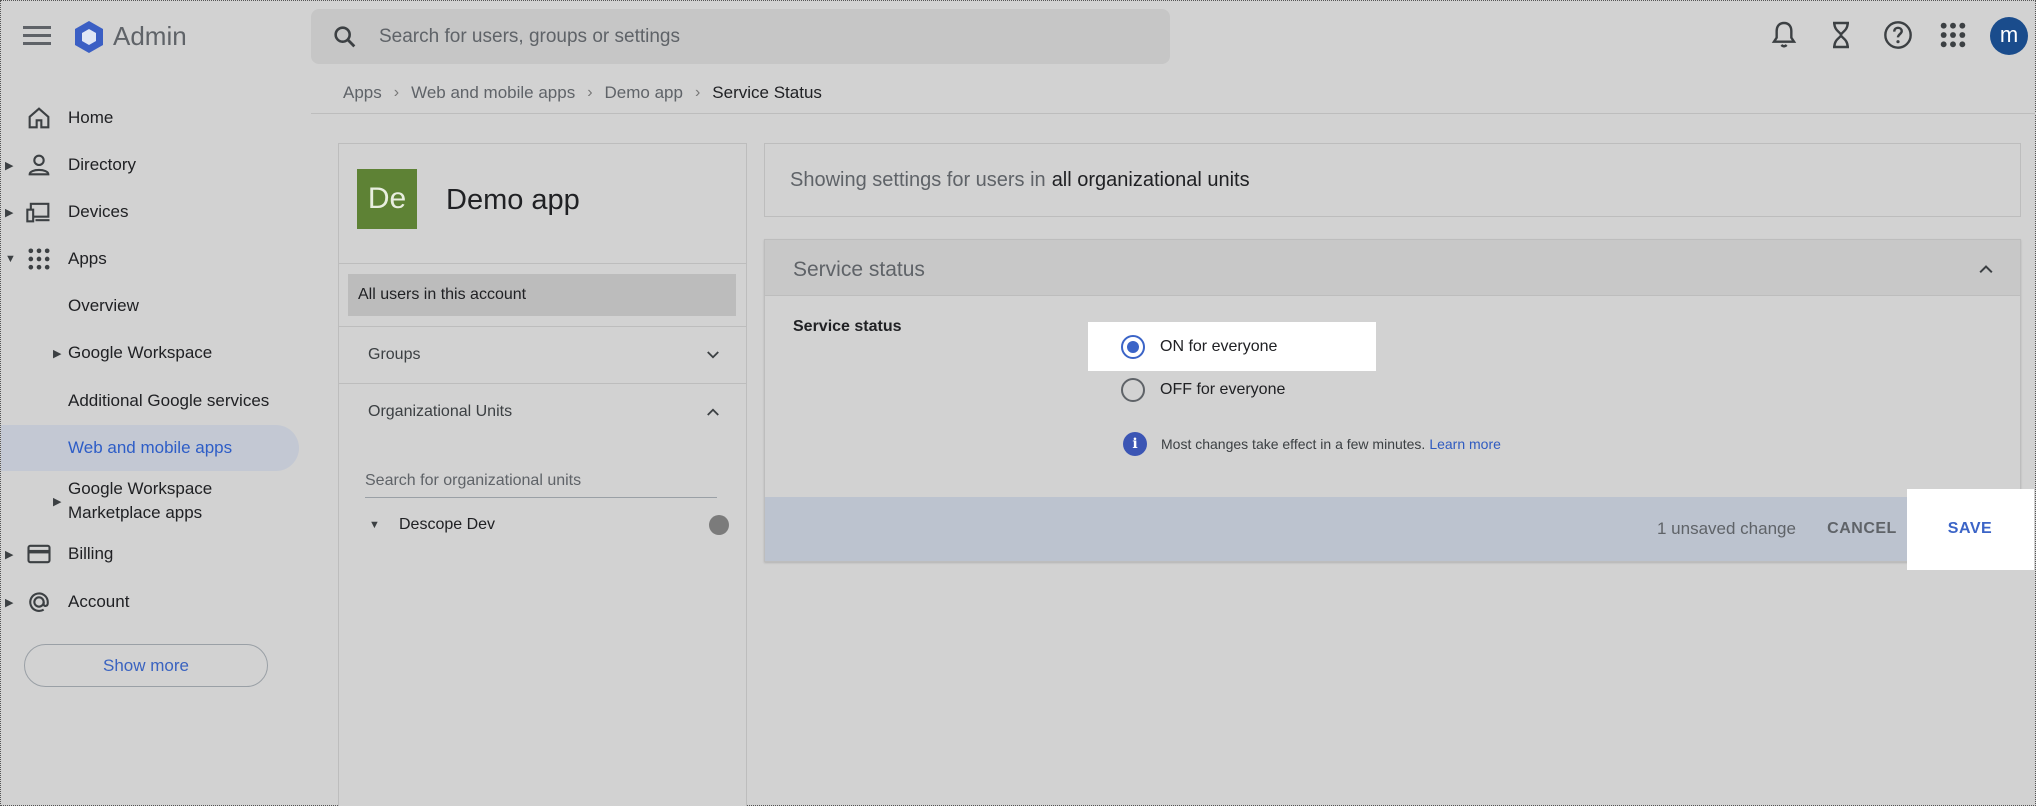 The width and height of the screenshot is (2036, 806). What do you see at coordinates (542, 263) in the screenshot?
I see `divider` at bounding box center [542, 263].